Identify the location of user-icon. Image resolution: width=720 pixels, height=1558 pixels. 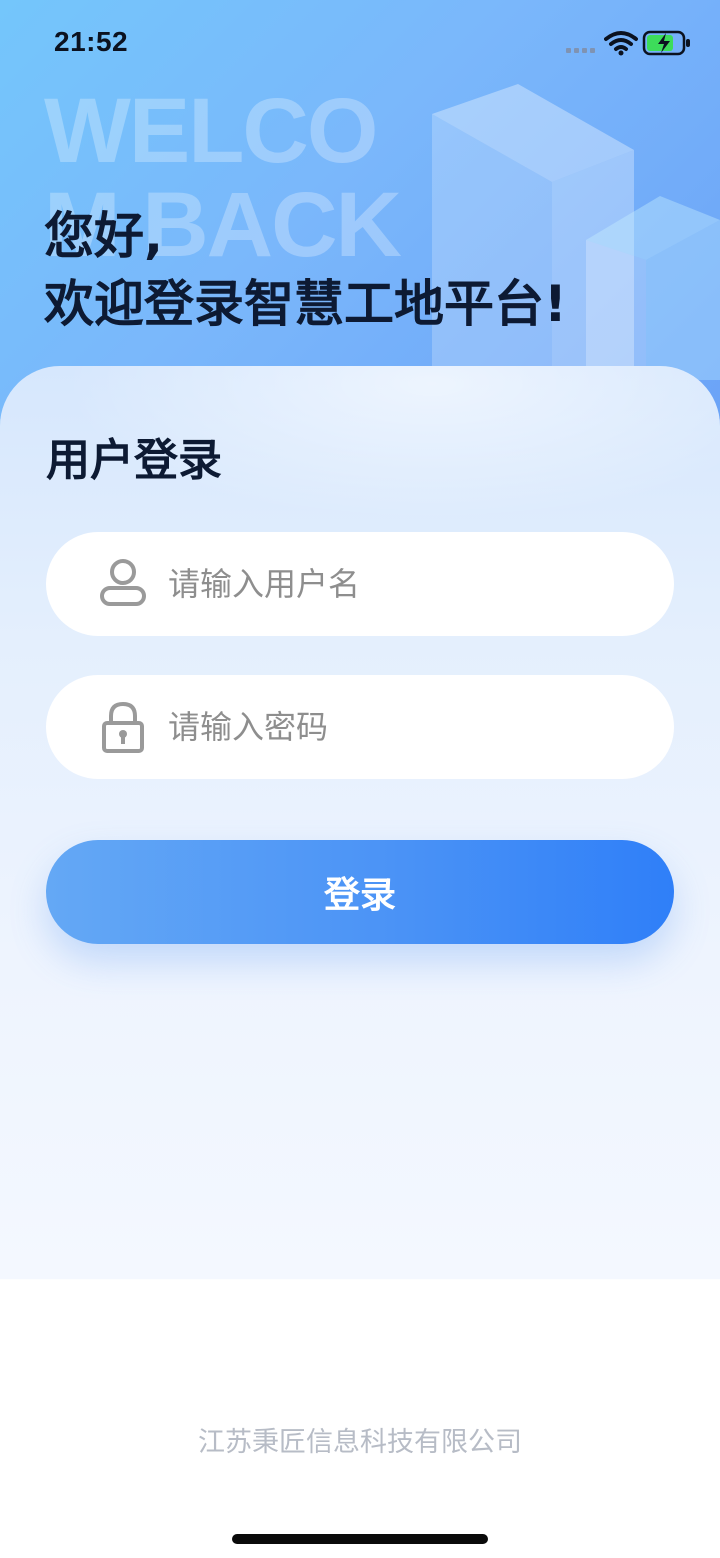
(123, 582).